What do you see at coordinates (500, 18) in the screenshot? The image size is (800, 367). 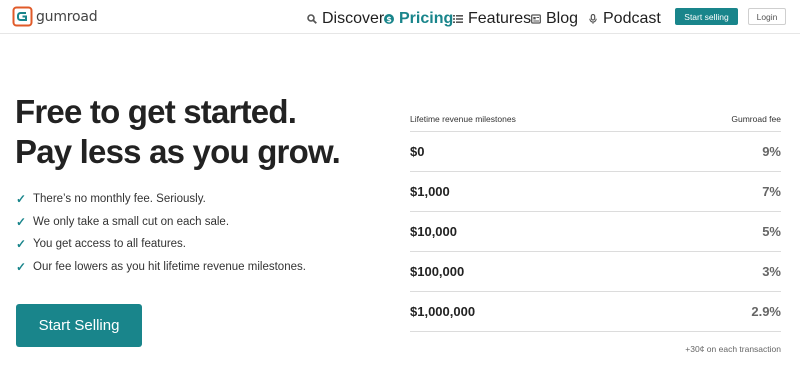 I see `nav-features-label: Features` at bounding box center [500, 18].